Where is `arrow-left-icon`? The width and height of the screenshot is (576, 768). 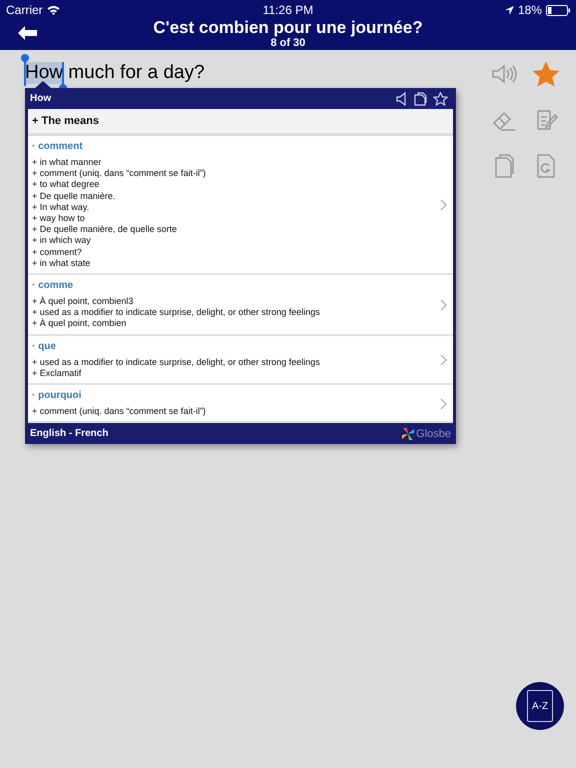 arrow-left-icon is located at coordinates (28, 33).